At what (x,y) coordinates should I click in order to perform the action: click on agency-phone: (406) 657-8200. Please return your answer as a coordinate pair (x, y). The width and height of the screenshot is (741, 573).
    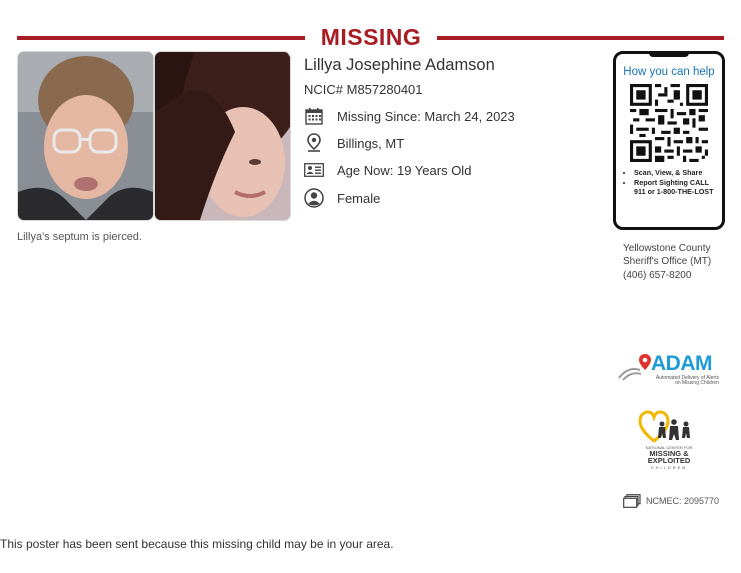
    Looking at the image, I should click on (657, 275).